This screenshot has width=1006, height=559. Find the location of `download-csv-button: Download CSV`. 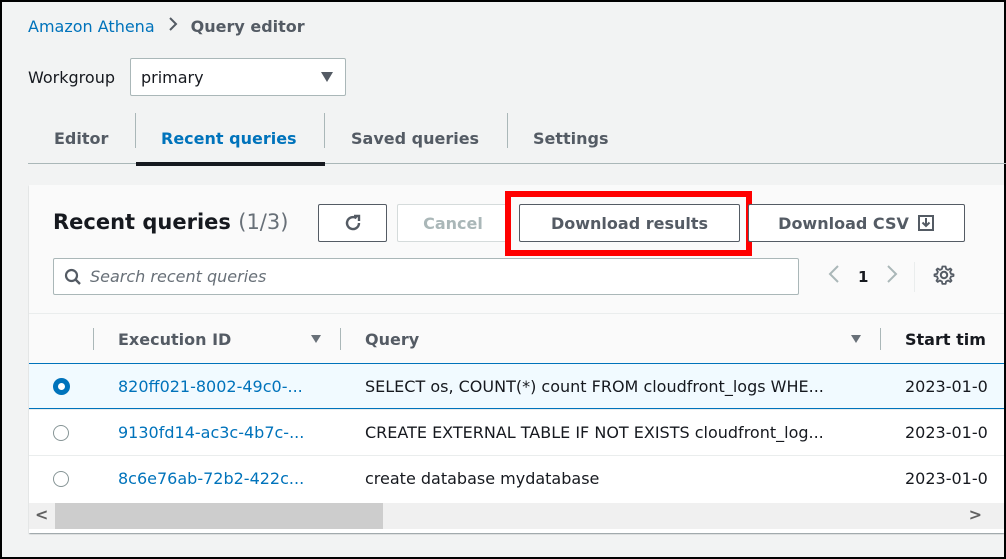

download-csv-button: Download CSV is located at coordinates (856, 223).